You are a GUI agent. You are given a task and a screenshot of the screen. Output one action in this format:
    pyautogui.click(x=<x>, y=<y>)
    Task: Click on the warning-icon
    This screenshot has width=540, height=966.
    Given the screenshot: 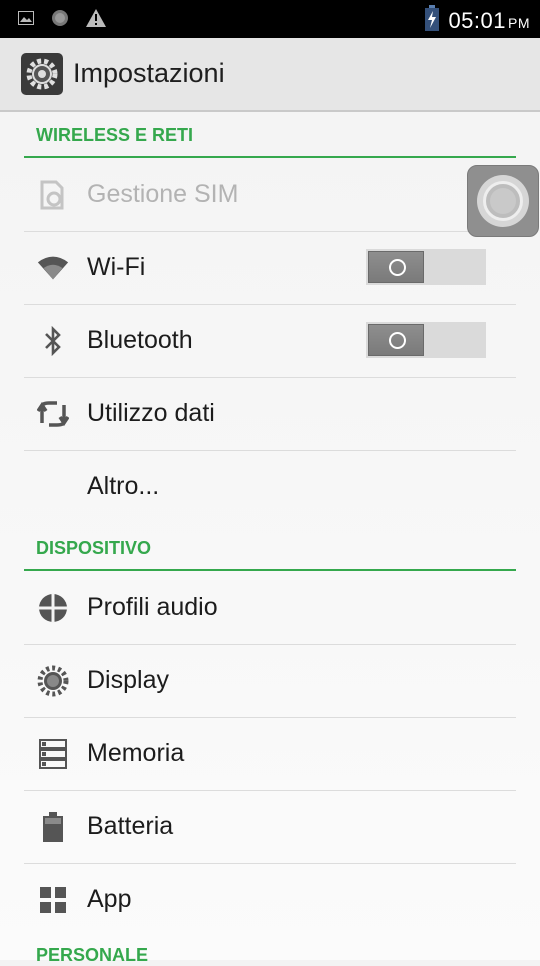 What is the action you would take?
    pyautogui.click(x=96, y=20)
    